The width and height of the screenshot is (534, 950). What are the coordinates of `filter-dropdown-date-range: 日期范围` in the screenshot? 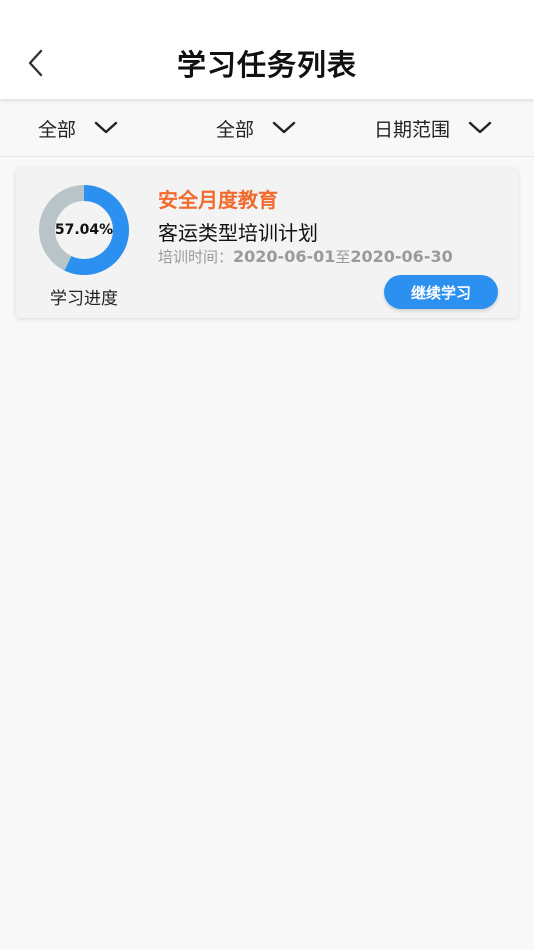 It's located at (433, 128).